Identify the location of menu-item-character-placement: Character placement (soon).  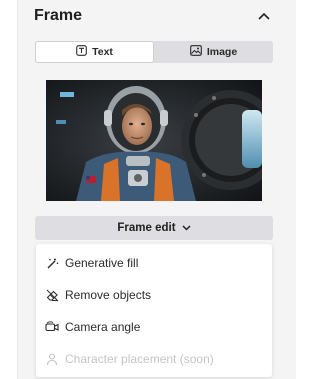
(154, 359).